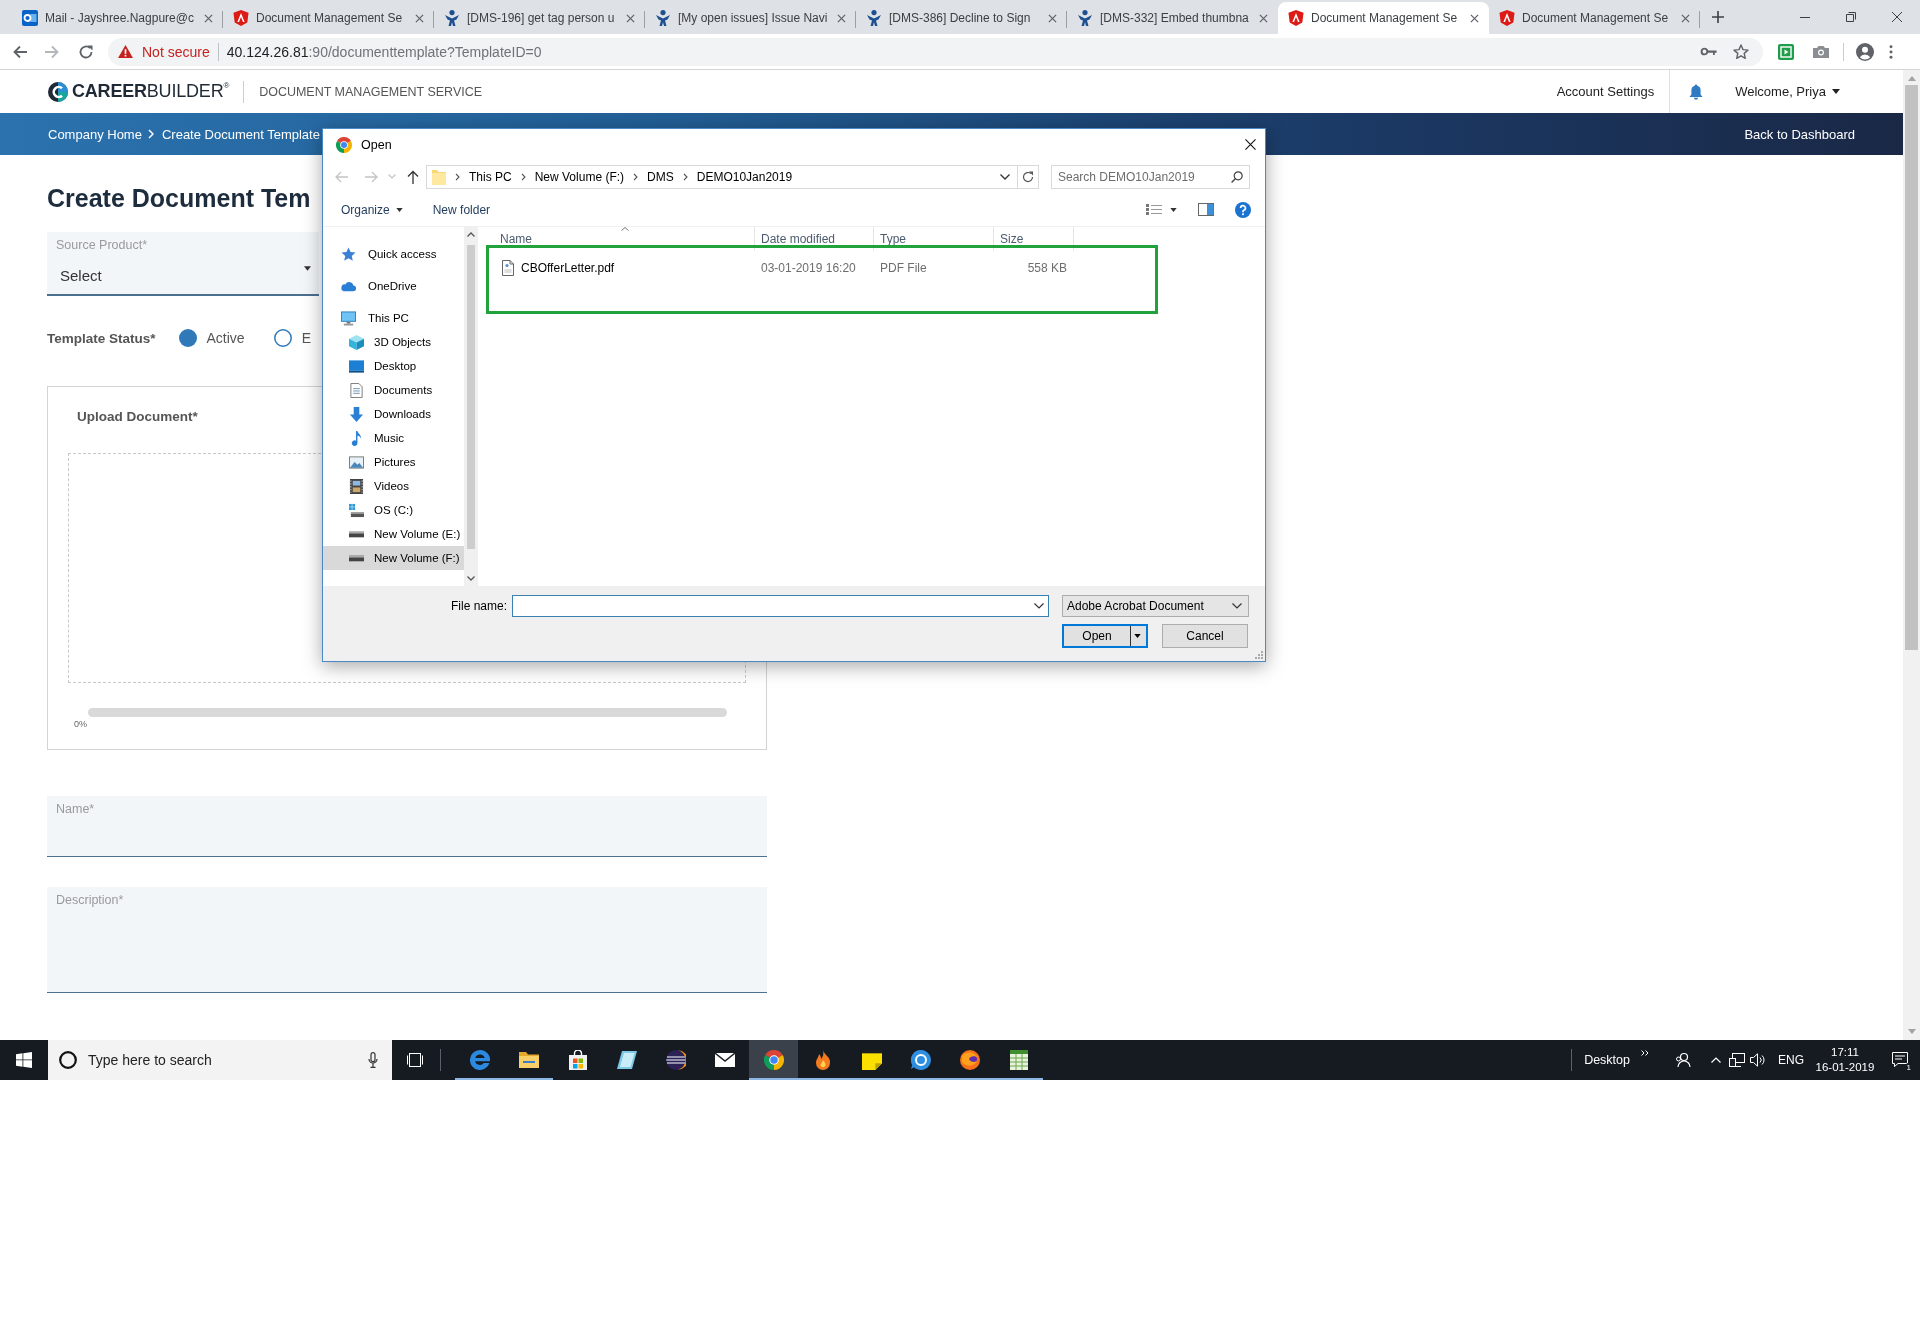 The image size is (1920, 1338). I want to click on reload-icon, so click(86, 51).